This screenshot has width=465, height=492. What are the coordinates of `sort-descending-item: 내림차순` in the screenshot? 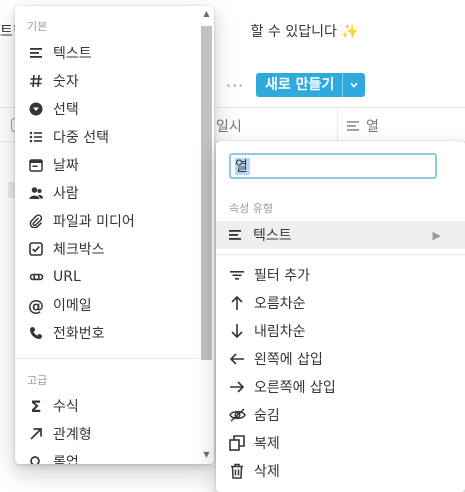 It's located at (340, 331).